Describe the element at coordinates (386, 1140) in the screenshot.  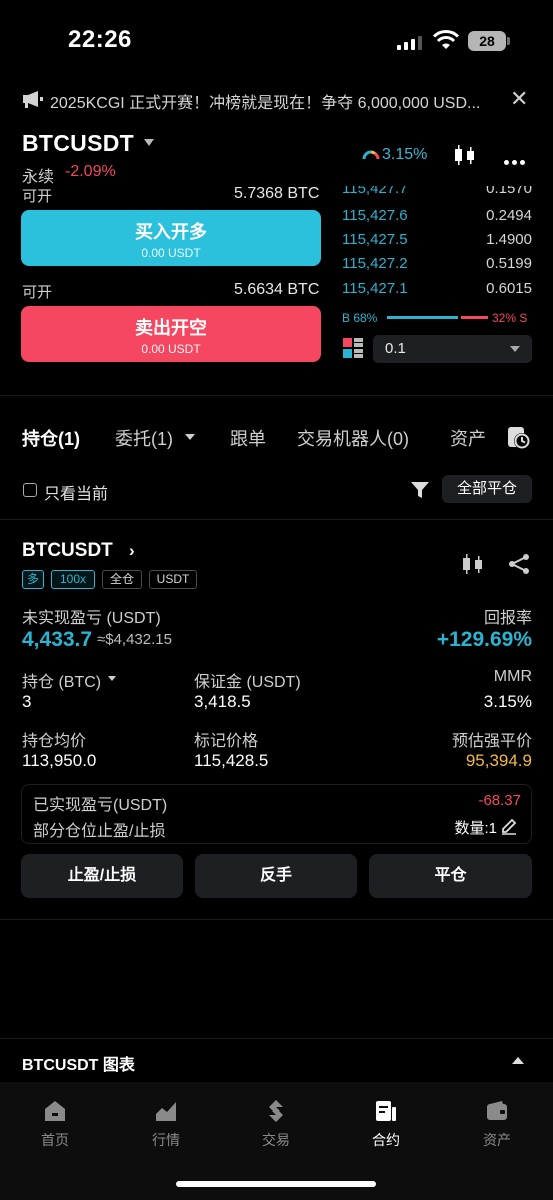
I see `nav-label: 合约` at that location.